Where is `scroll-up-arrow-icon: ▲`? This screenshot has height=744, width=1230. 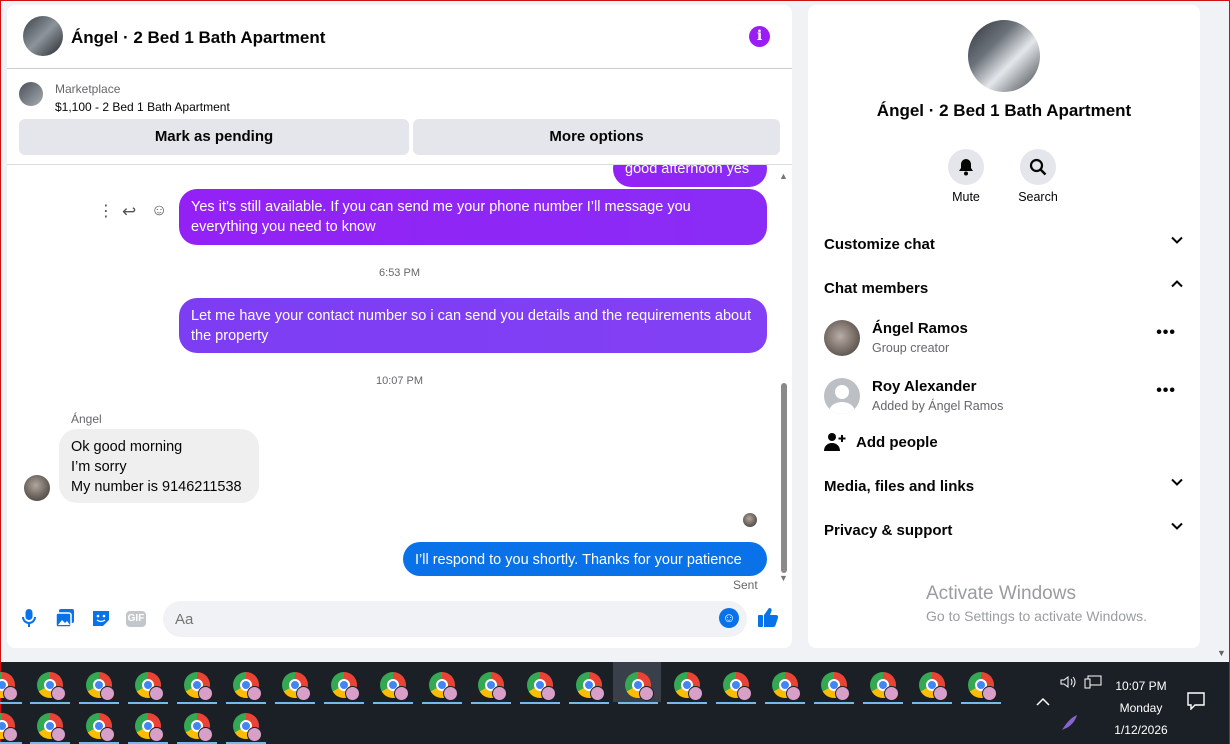
scroll-up-arrow-icon: ▲ is located at coordinates (783, 176).